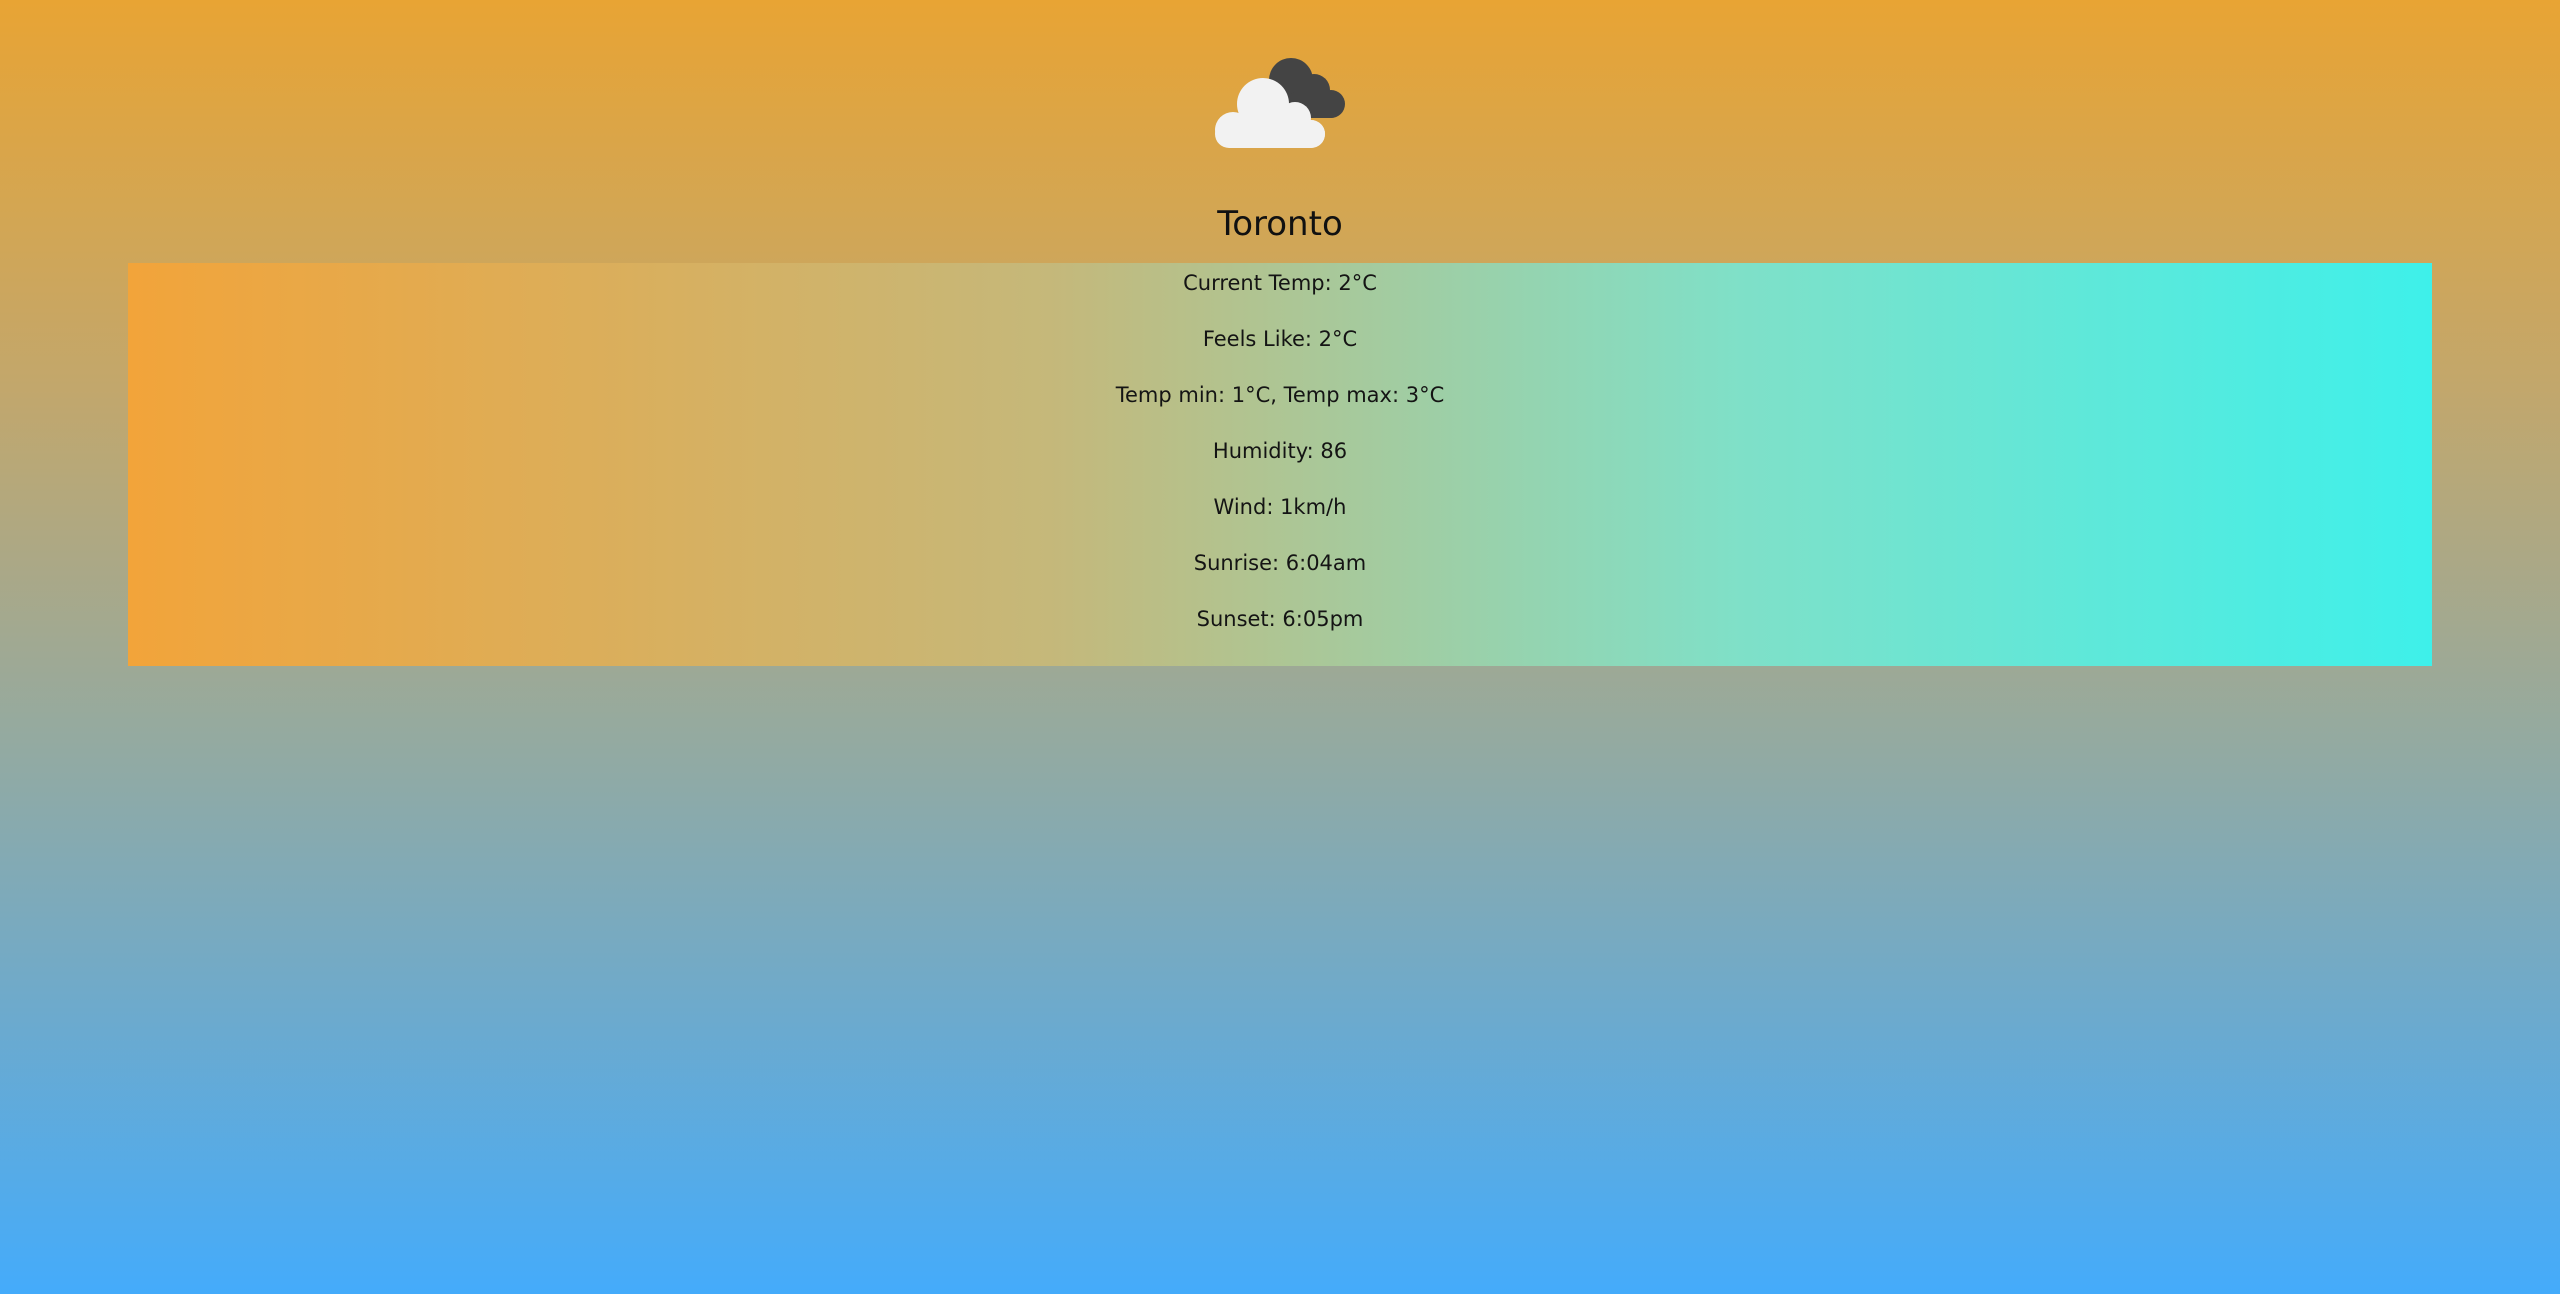  Describe the element at coordinates (1280, 507) in the screenshot. I see `wind-text: Wind: 1km/h` at that location.